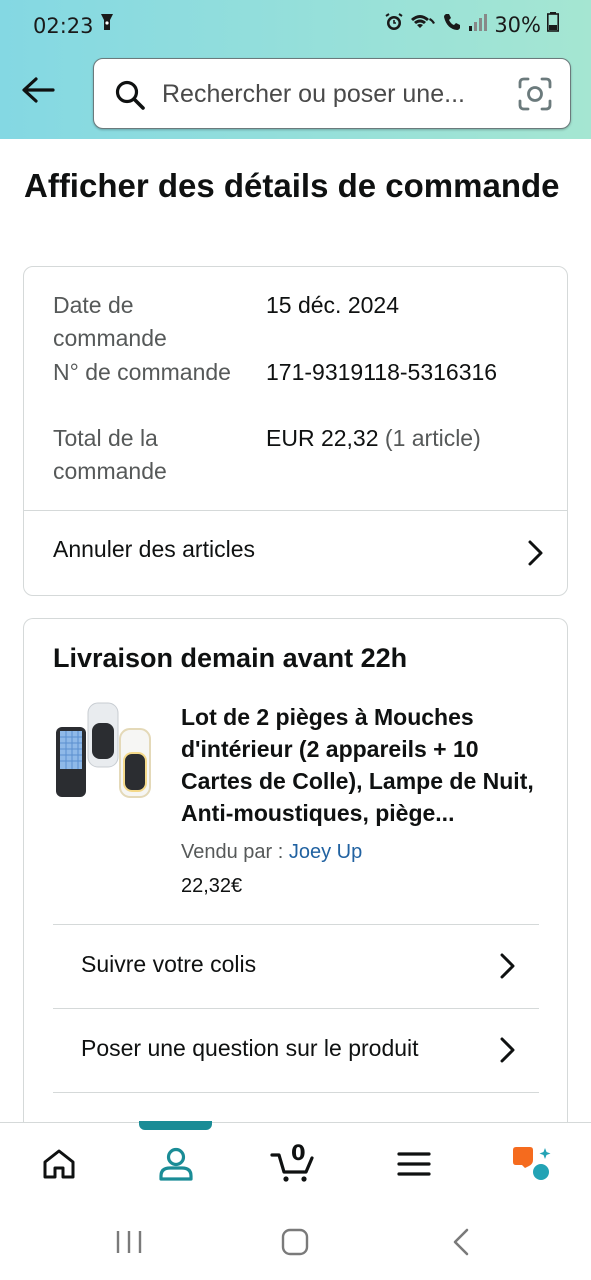 The width and height of the screenshot is (591, 1280). I want to click on order-total-value: EUR 22,32, so click(322, 438).